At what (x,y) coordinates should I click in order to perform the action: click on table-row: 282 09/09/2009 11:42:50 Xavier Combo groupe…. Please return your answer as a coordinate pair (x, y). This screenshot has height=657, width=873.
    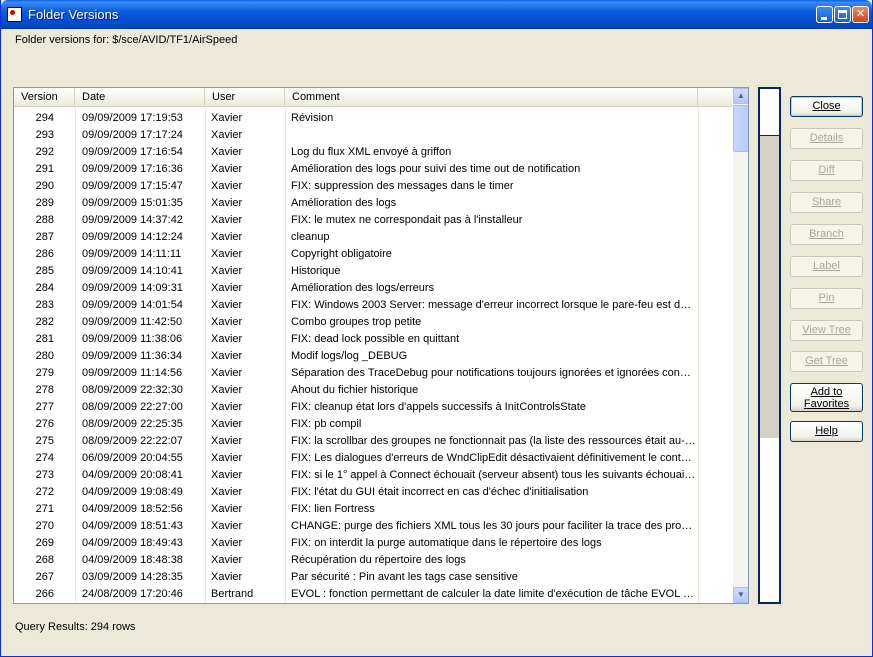
    Looking at the image, I should click on (373, 322).